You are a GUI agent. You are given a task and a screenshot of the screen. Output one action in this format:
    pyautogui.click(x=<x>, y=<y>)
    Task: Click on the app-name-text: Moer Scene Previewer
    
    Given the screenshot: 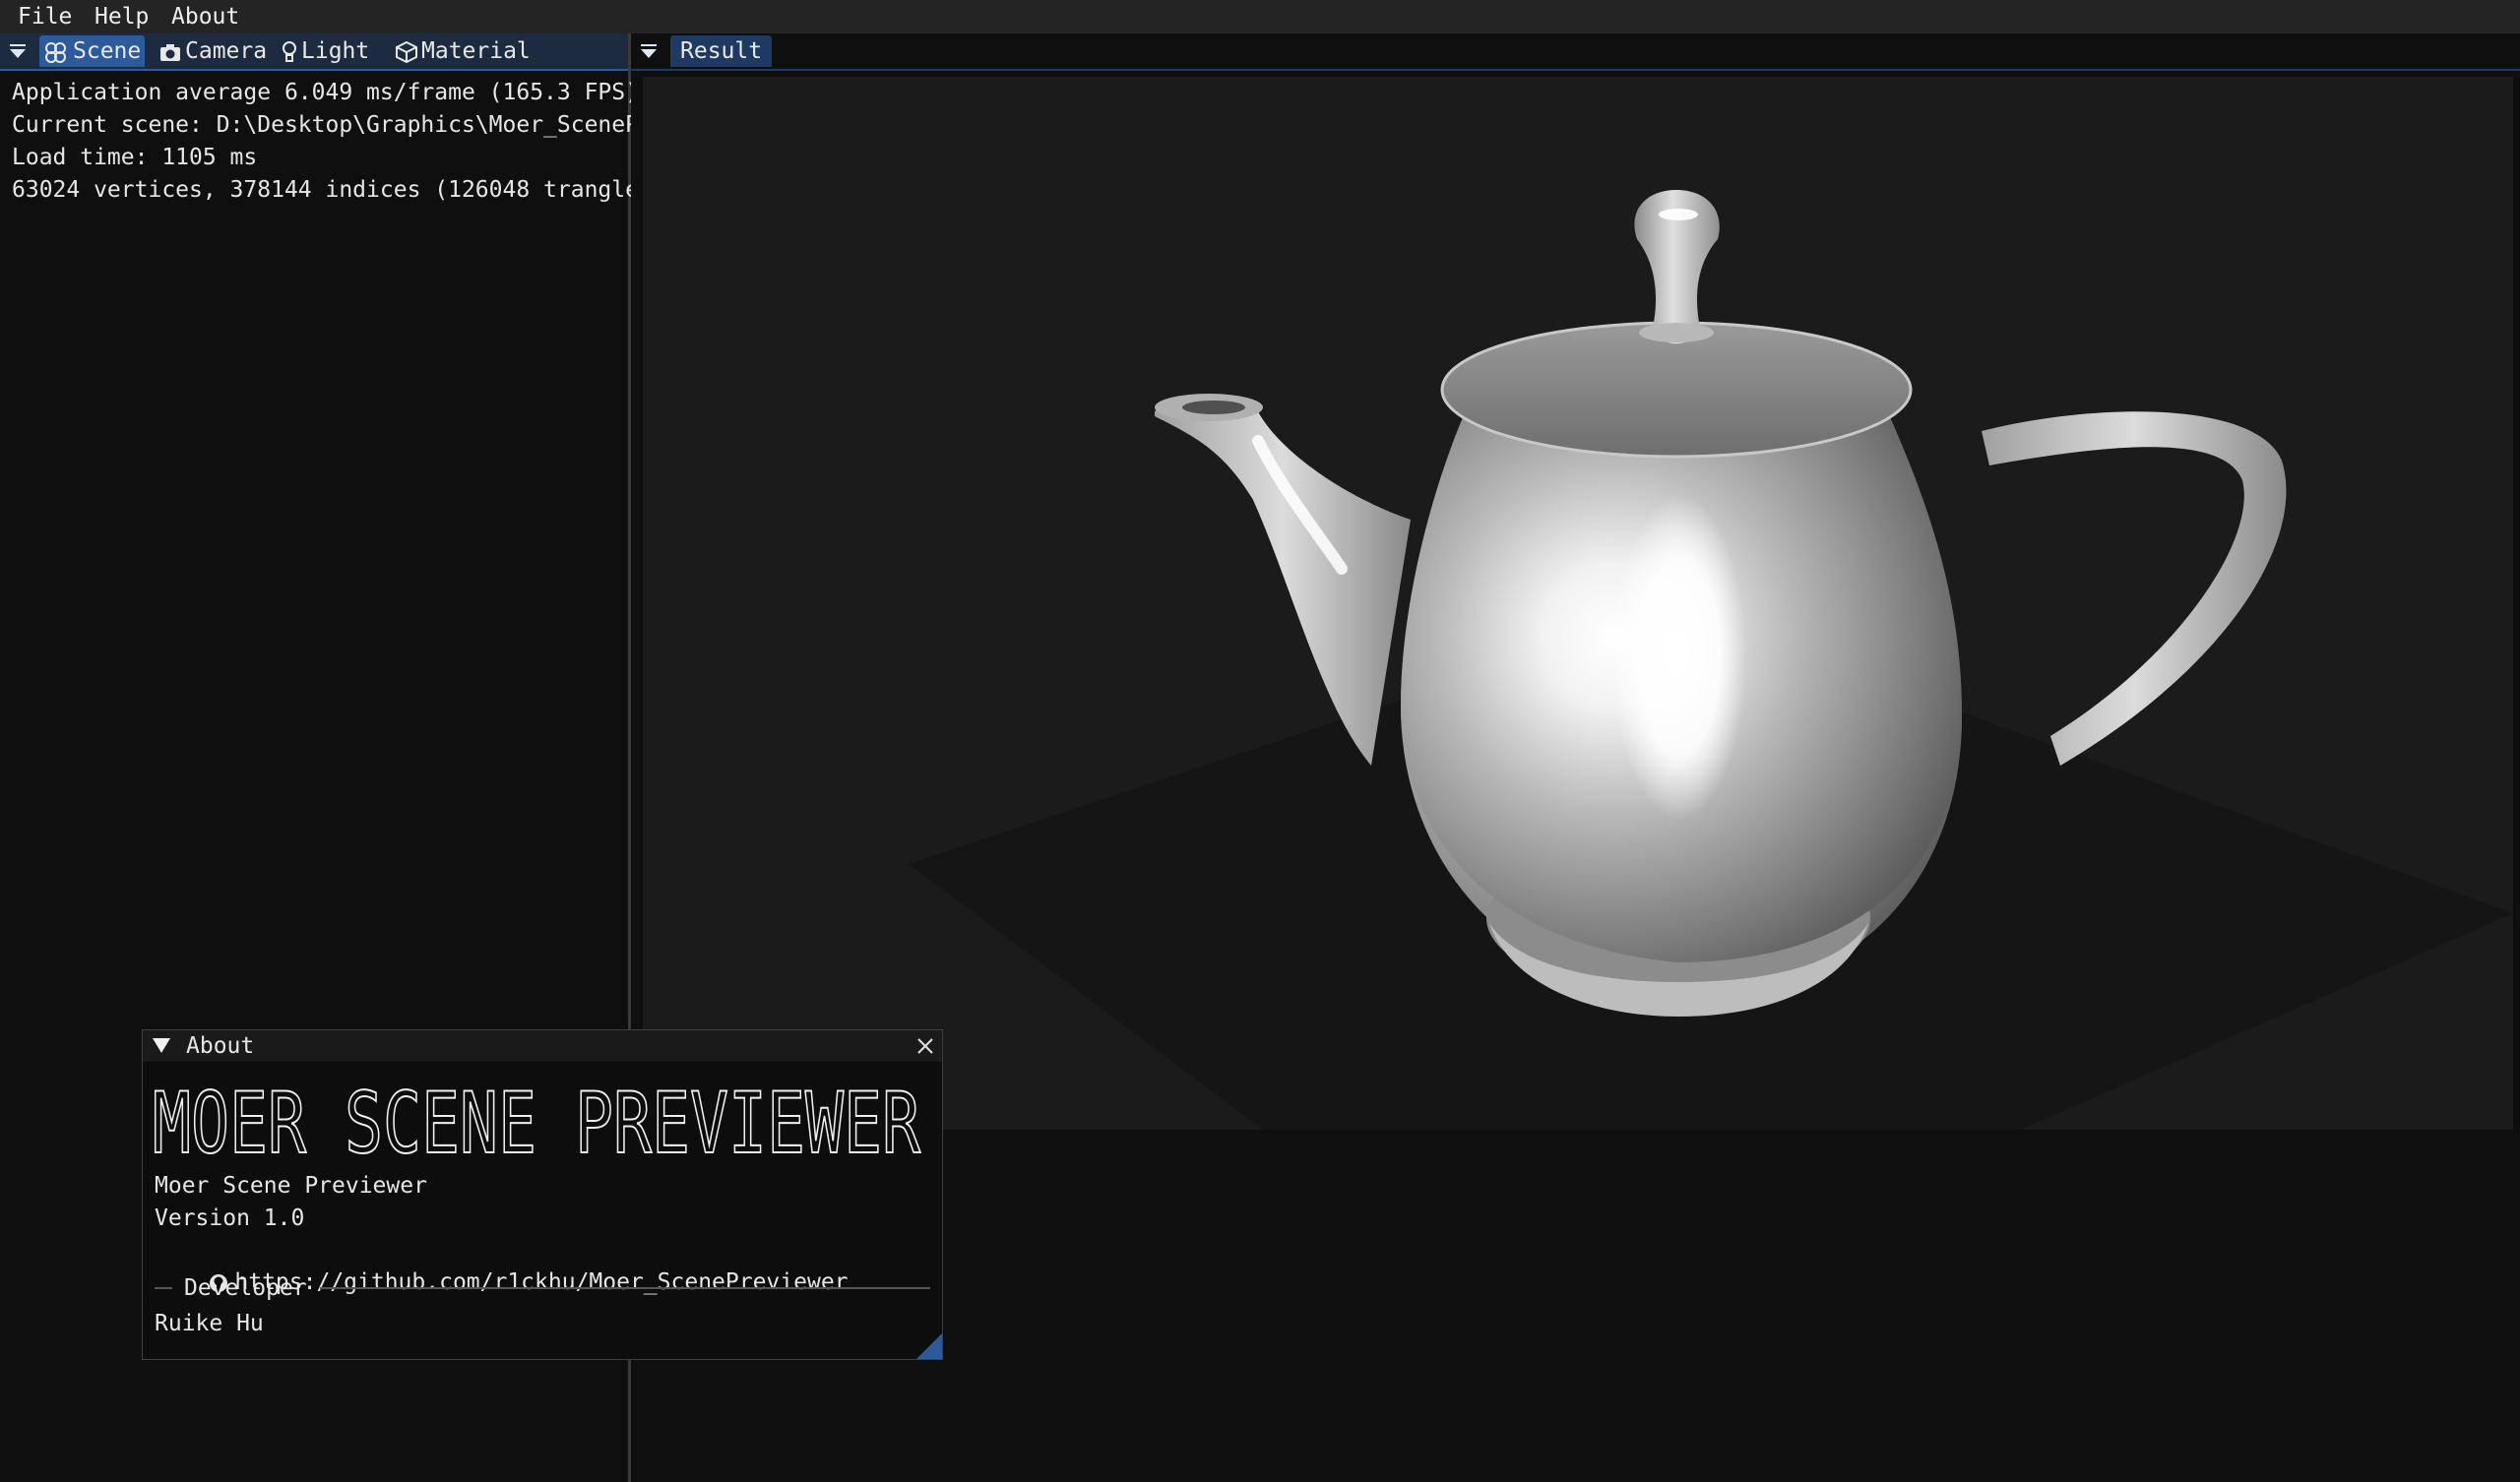 What is the action you would take?
    pyautogui.click(x=291, y=1186)
    